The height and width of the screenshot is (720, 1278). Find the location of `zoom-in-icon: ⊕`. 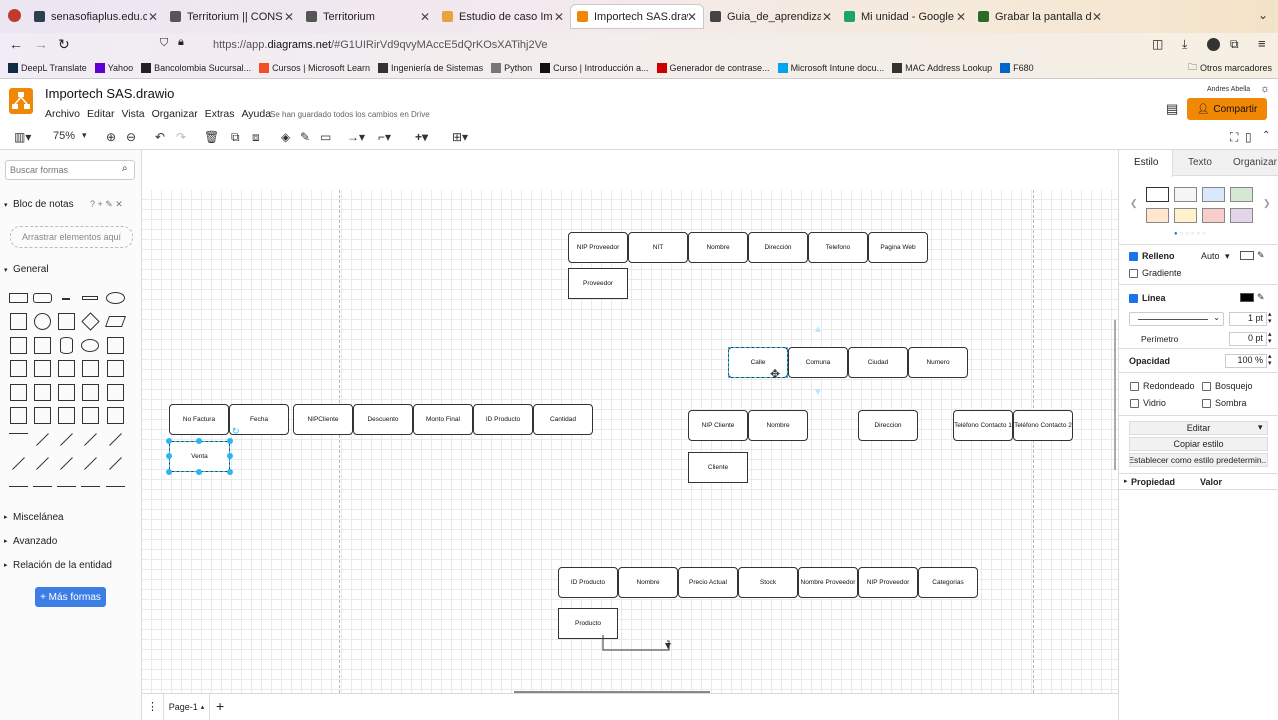

zoom-in-icon: ⊕ is located at coordinates (111, 137).